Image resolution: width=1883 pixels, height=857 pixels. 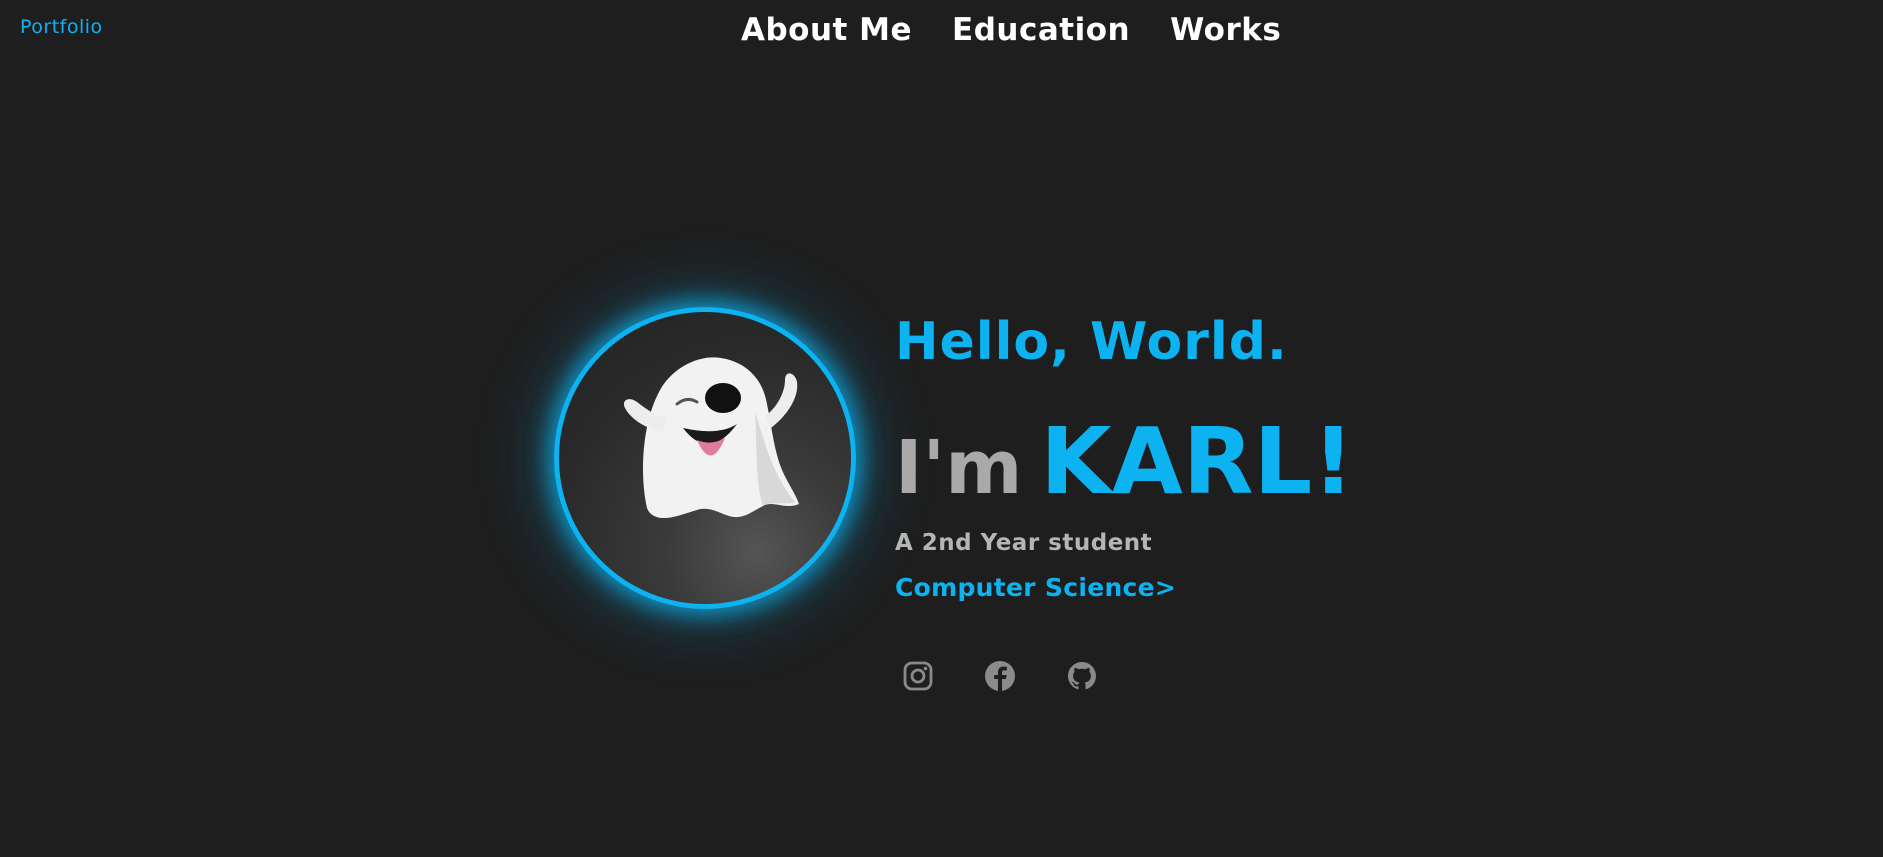 I want to click on facebook-link, so click(x=1000, y=676).